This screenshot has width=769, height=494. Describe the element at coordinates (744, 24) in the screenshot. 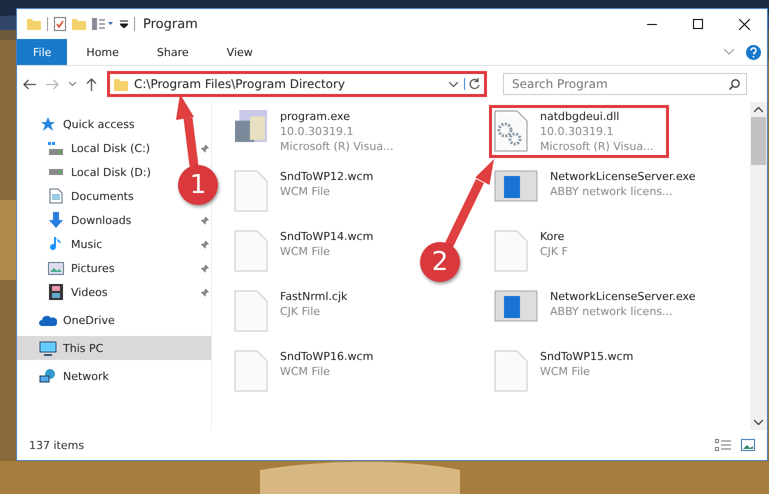

I see `close-icon` at that location.